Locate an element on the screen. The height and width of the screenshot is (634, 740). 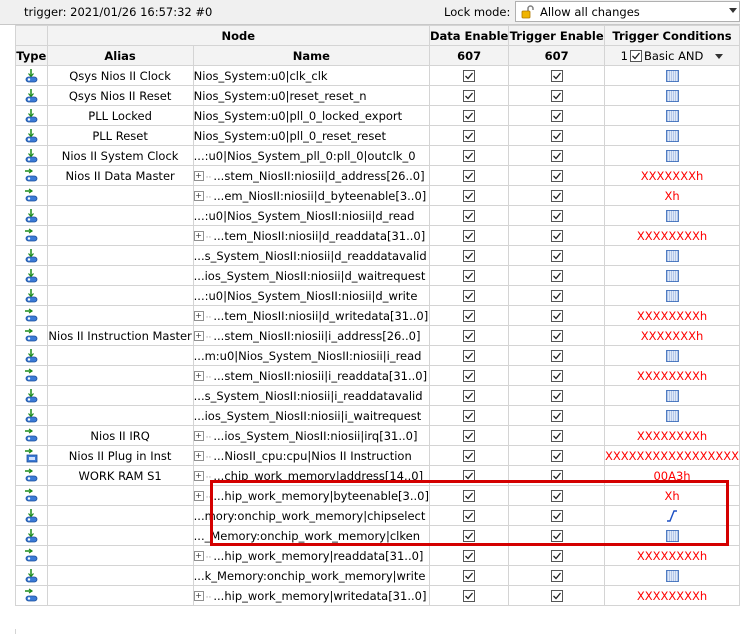
name-cell: + ·· ...hip_work_memory|writedata[31..0] is located at coordinates (311, 595).